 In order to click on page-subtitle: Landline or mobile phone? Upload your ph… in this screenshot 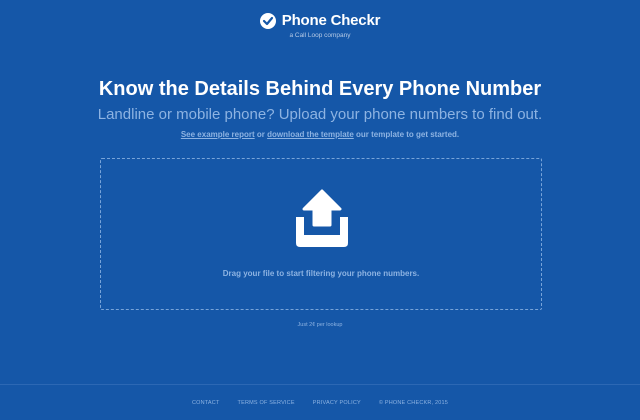, I will do `click(320, 114)`.